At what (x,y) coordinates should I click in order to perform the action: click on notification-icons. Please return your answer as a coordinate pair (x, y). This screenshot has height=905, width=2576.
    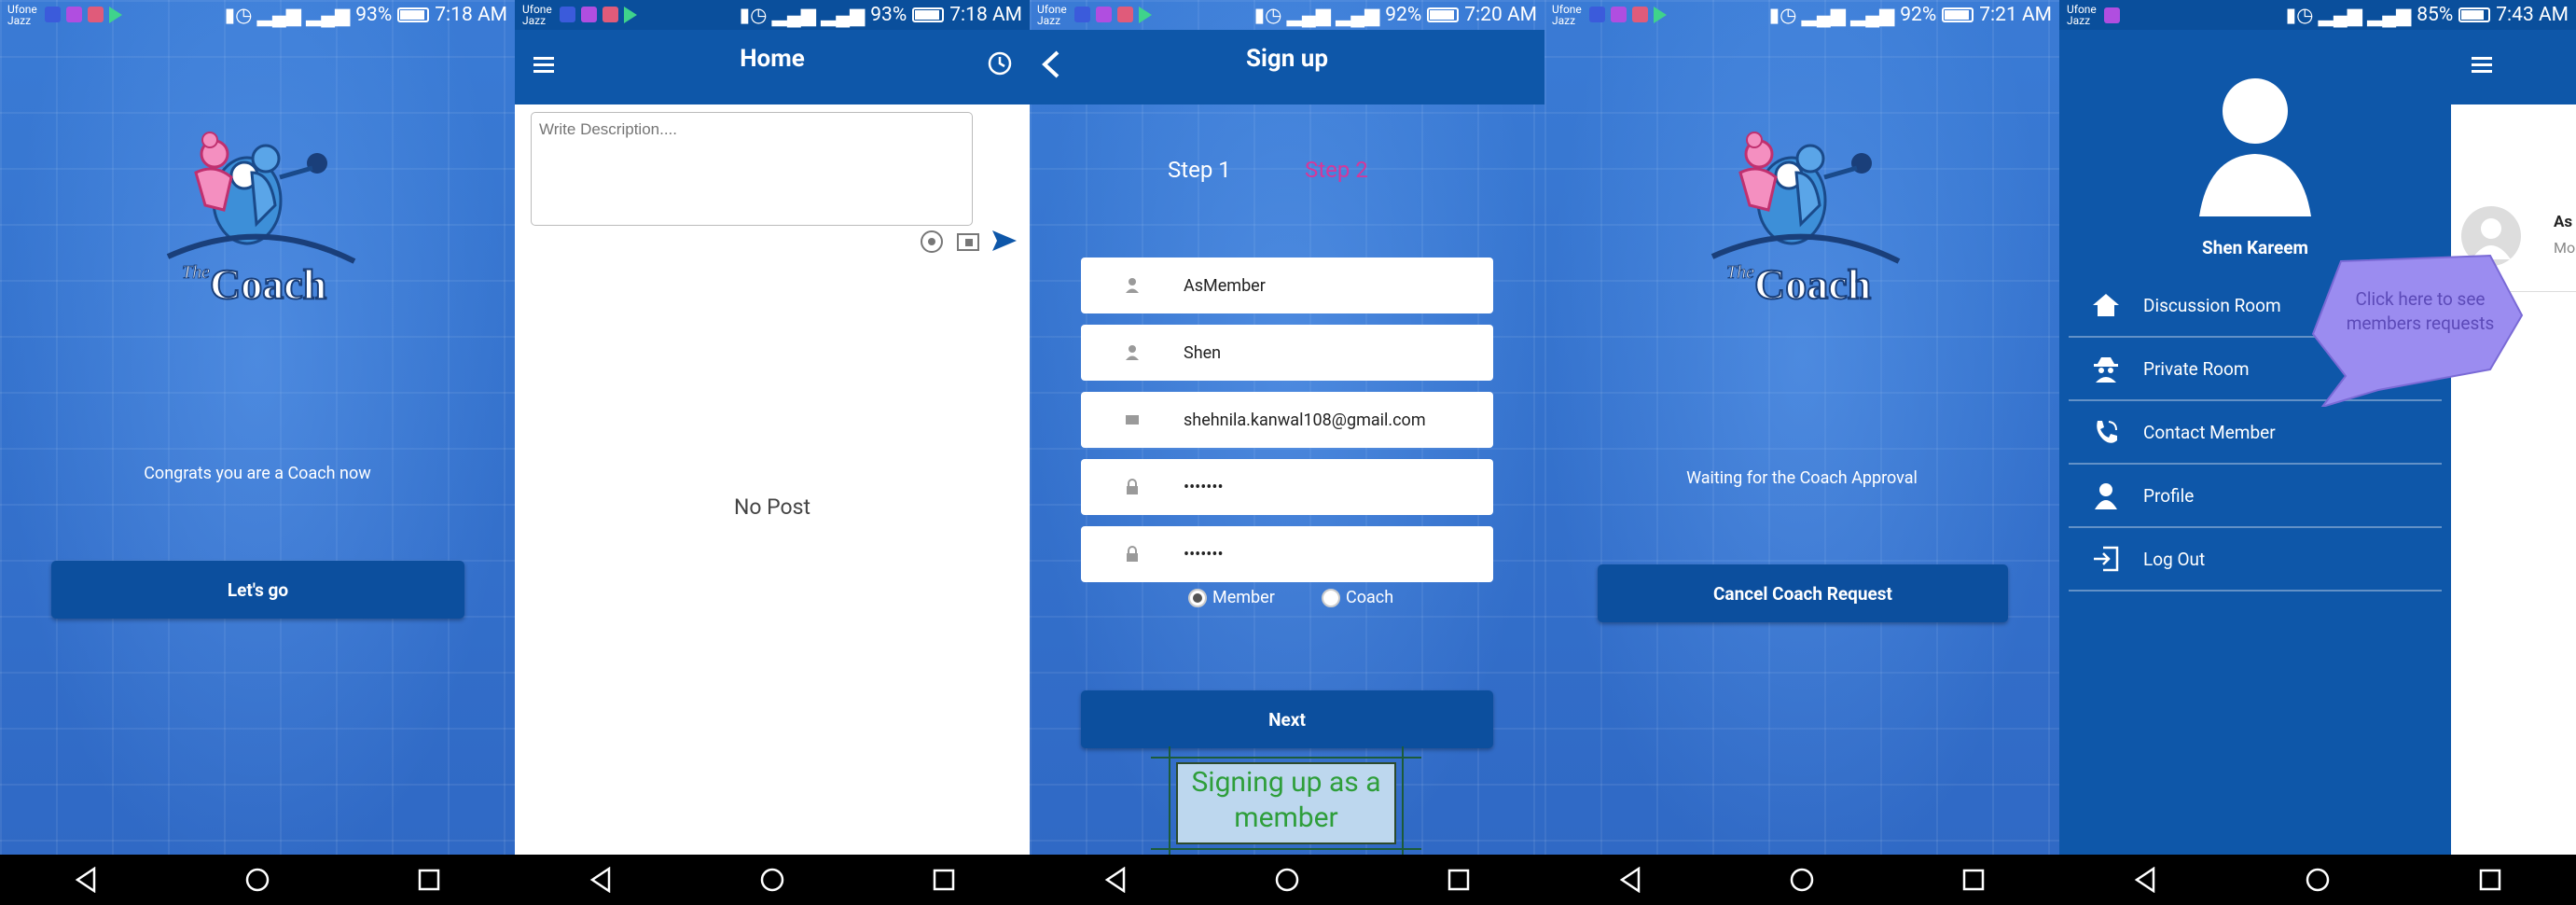
    Looking at the image, I should click on (2112, 15).